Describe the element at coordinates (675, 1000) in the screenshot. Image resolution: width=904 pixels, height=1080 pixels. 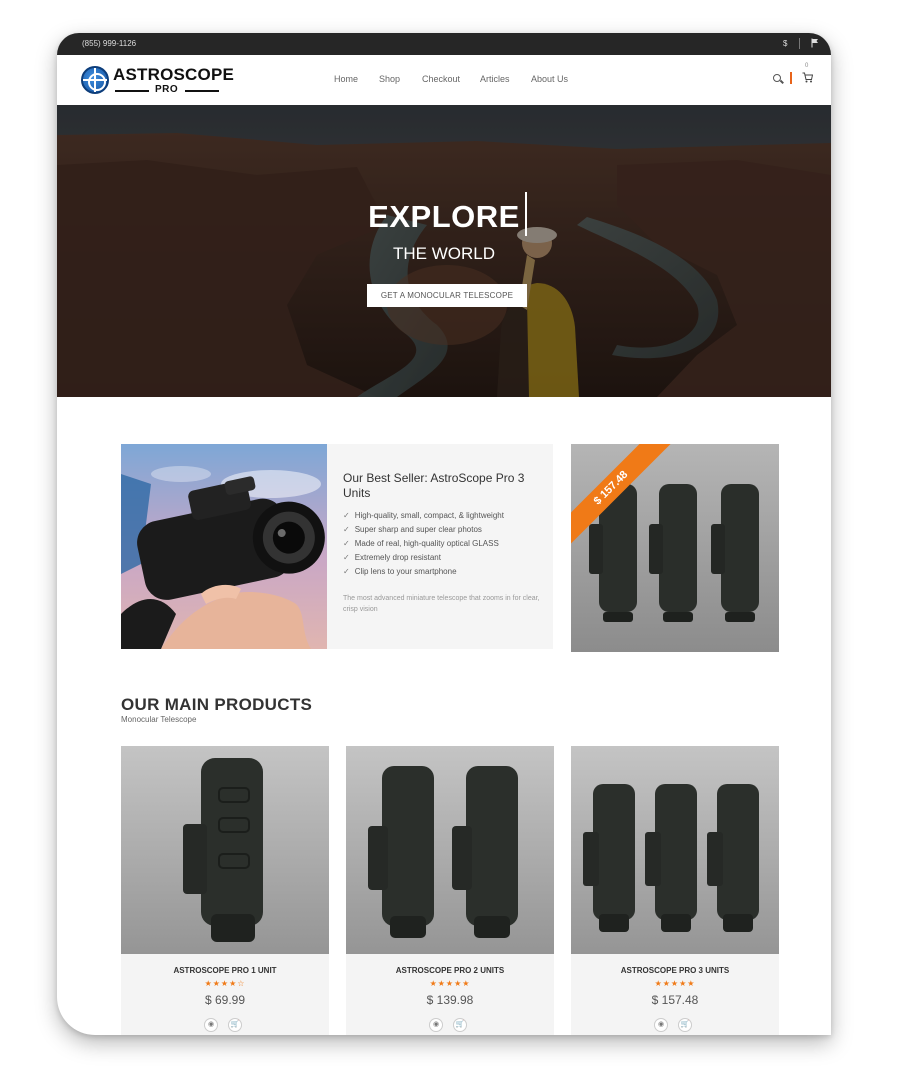
I see `product-price: $ 157.48` at that location.